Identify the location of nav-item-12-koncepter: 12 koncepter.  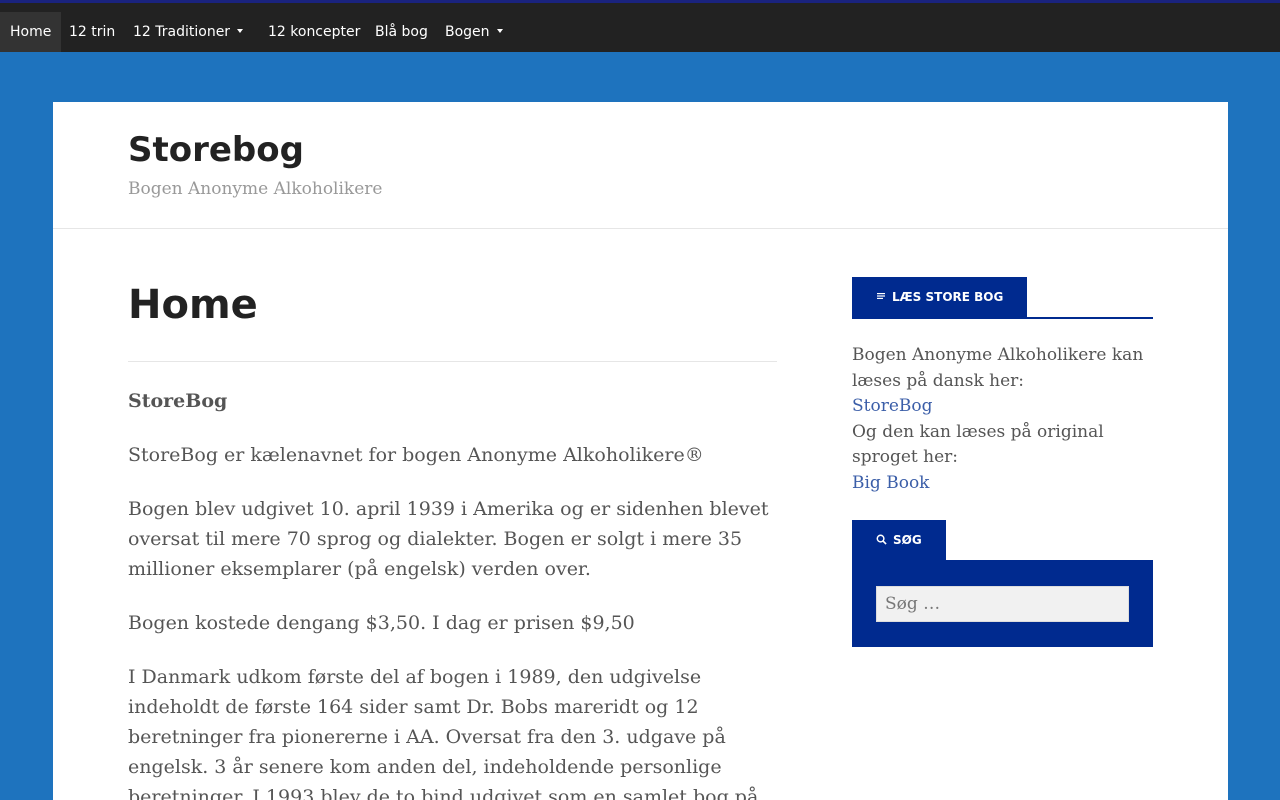
(314, 32).